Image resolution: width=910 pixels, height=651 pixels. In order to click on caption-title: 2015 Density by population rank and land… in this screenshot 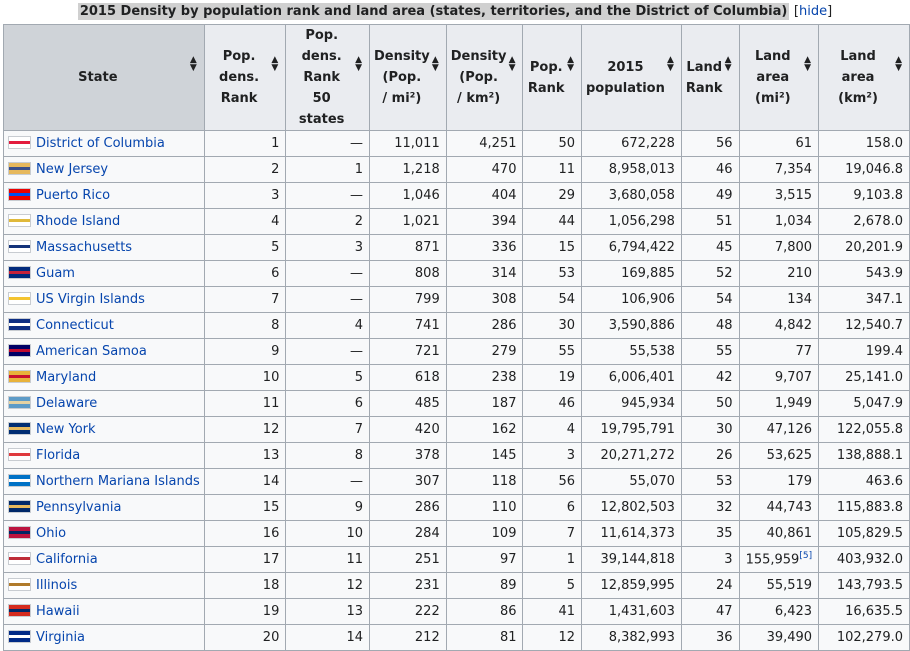, I will do `click(433, 11)`.